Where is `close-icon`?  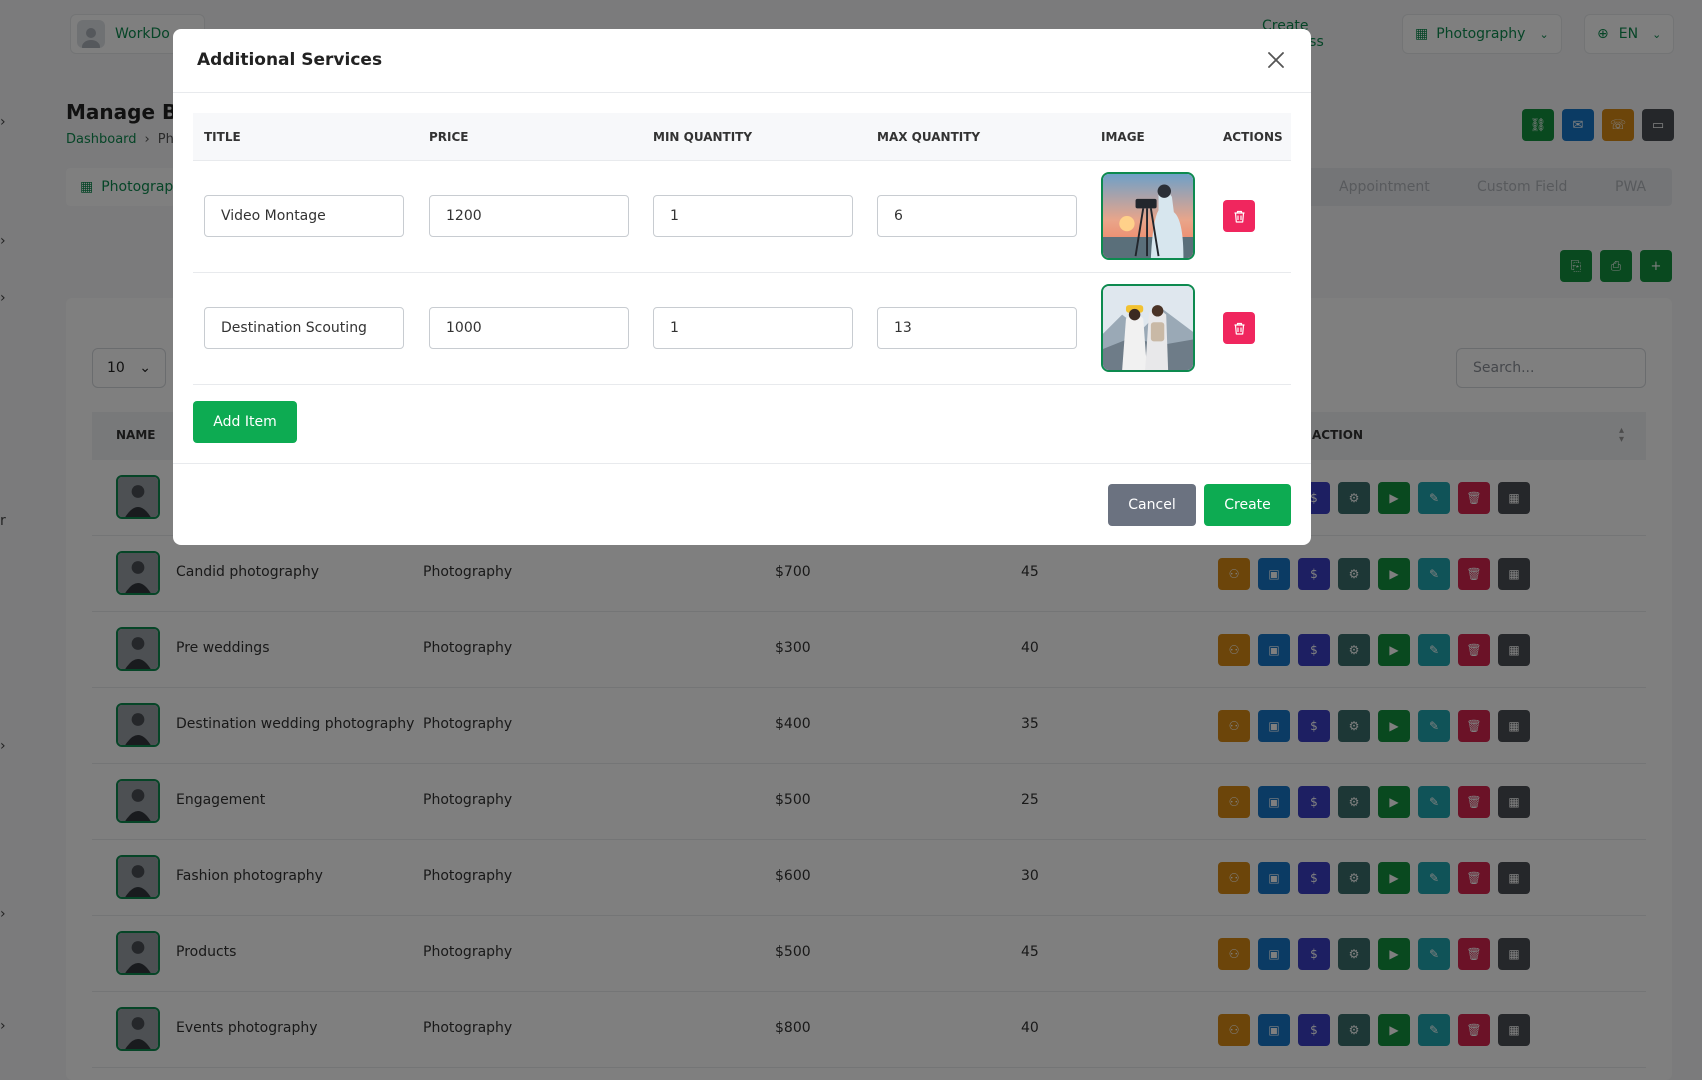 close-icon is located at coordinates (1276, 60).